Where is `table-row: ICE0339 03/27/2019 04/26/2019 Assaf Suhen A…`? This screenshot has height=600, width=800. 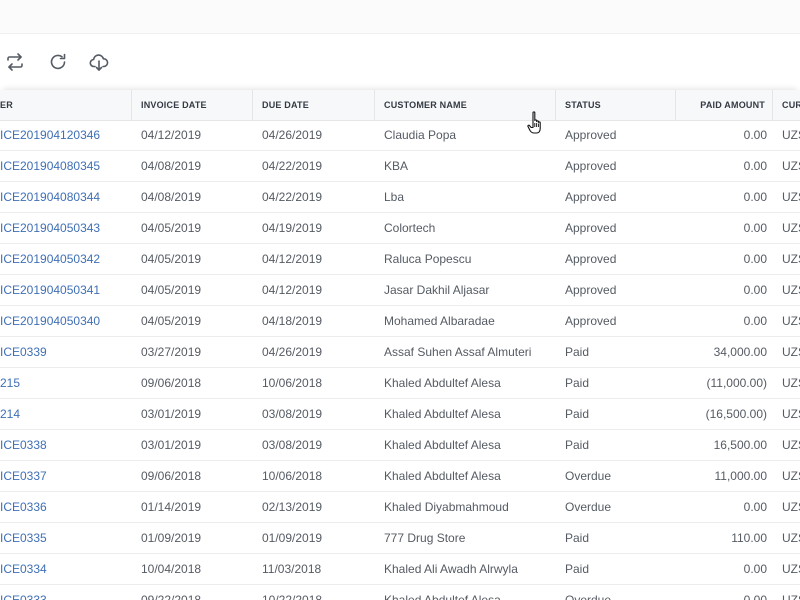
table-row: ICE0339 03/27/2019 04/26/2019 Assaf Suhen A… is located at coordinates (400, 352).